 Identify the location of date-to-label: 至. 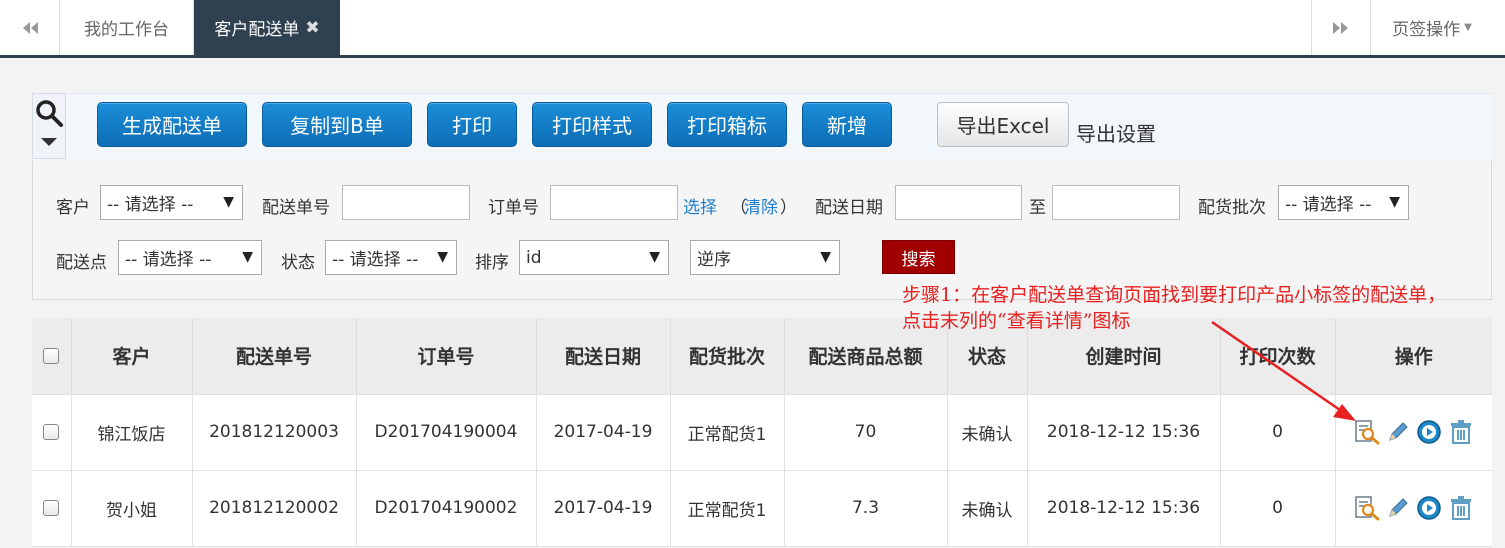
(1037, 208).